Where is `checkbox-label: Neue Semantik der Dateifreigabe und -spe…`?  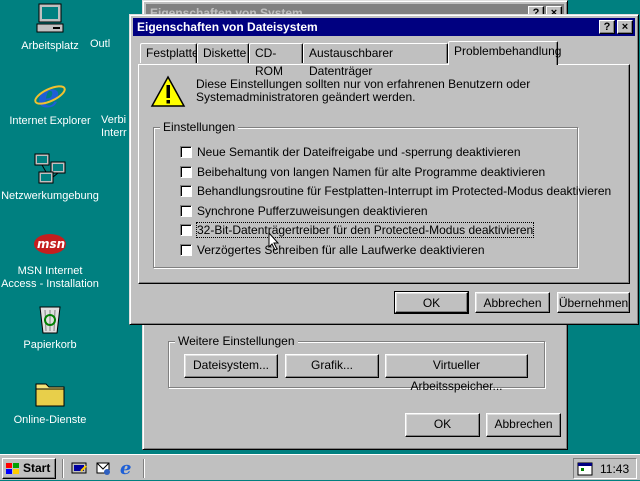 checkbox-label: Neue Semantik der Dateifreigabe und -spe… is located at coordinates (359, 152).